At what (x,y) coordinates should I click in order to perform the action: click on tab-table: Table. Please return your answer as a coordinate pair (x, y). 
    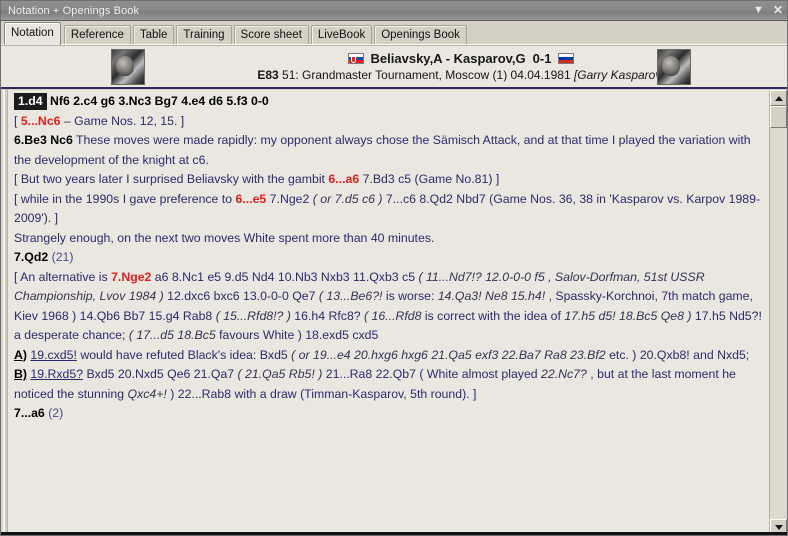
    Looking at the image, I should click on (153, 35).